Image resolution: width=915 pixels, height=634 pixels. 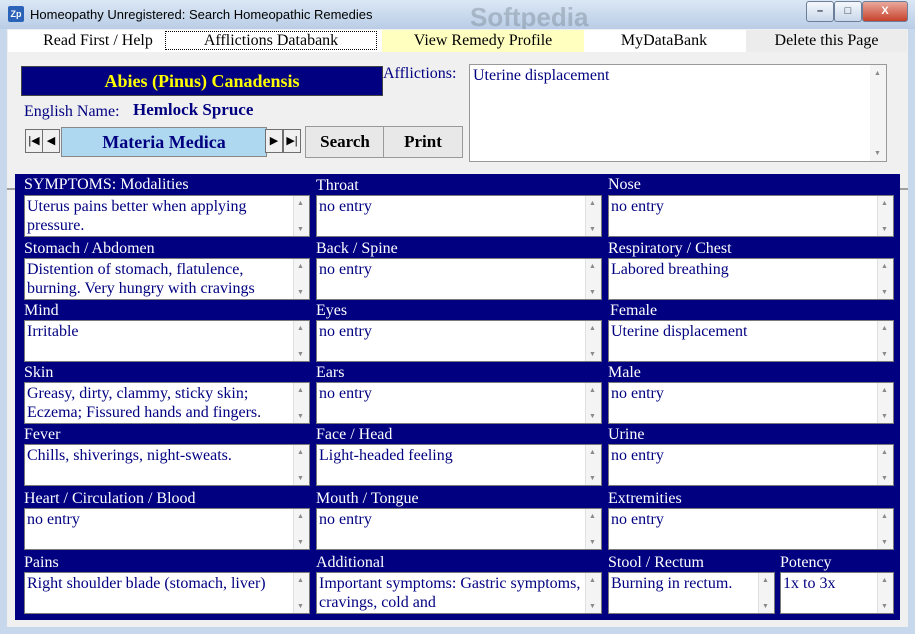 I want to click on menu-read-first-help: Read First / Help, so click(x=98, y=41).